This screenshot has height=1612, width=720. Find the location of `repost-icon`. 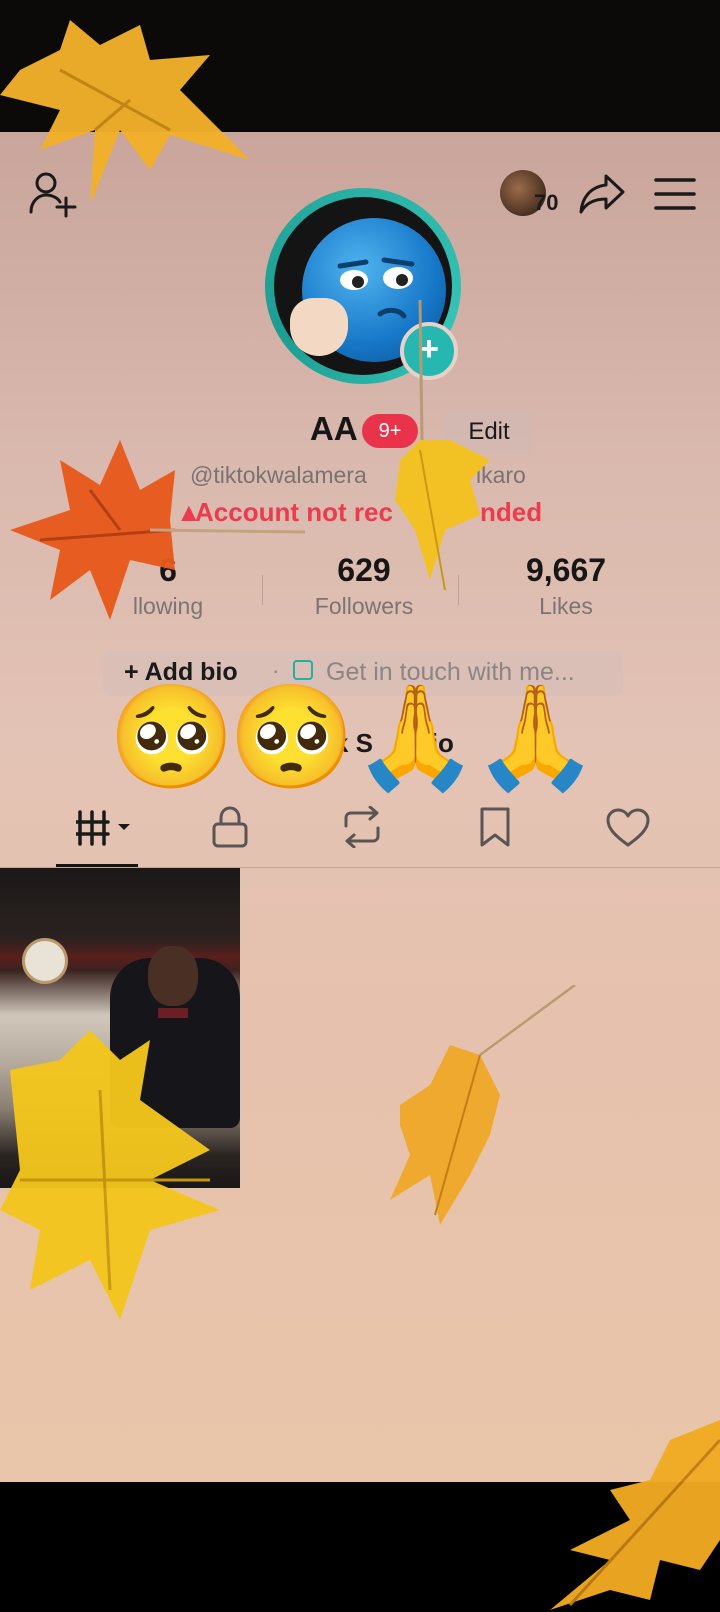

repost-icon is located at coordinates (362, 827).